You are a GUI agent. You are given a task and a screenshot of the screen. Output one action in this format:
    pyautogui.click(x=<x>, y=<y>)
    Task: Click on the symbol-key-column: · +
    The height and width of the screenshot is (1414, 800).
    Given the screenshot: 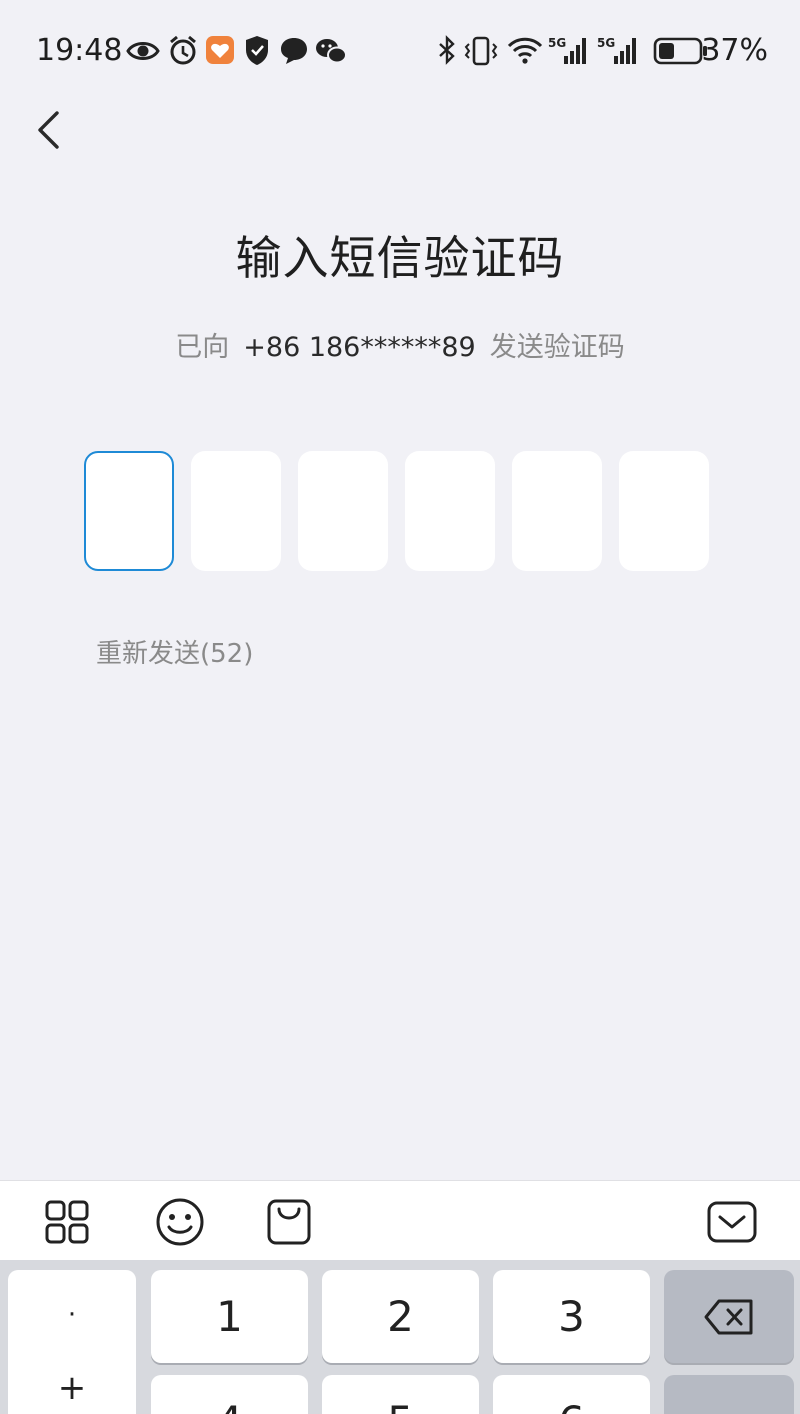 What is the action you would take?
    pyautogui.click(x=72, y=1342)
    